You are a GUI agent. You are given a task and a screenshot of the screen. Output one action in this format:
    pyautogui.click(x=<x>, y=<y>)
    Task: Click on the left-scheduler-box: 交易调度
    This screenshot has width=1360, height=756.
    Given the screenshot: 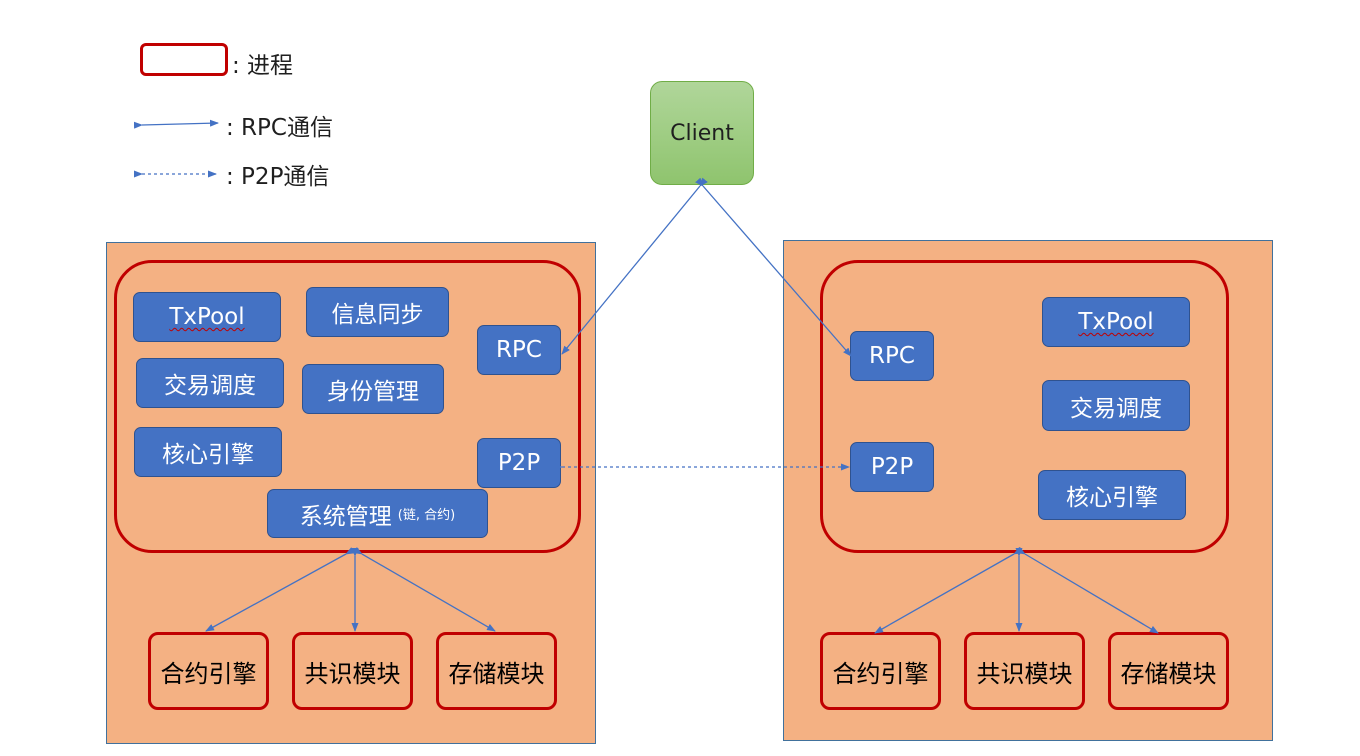 What is the action you would take?
    pyautogui.click(x=210, y=383)
    